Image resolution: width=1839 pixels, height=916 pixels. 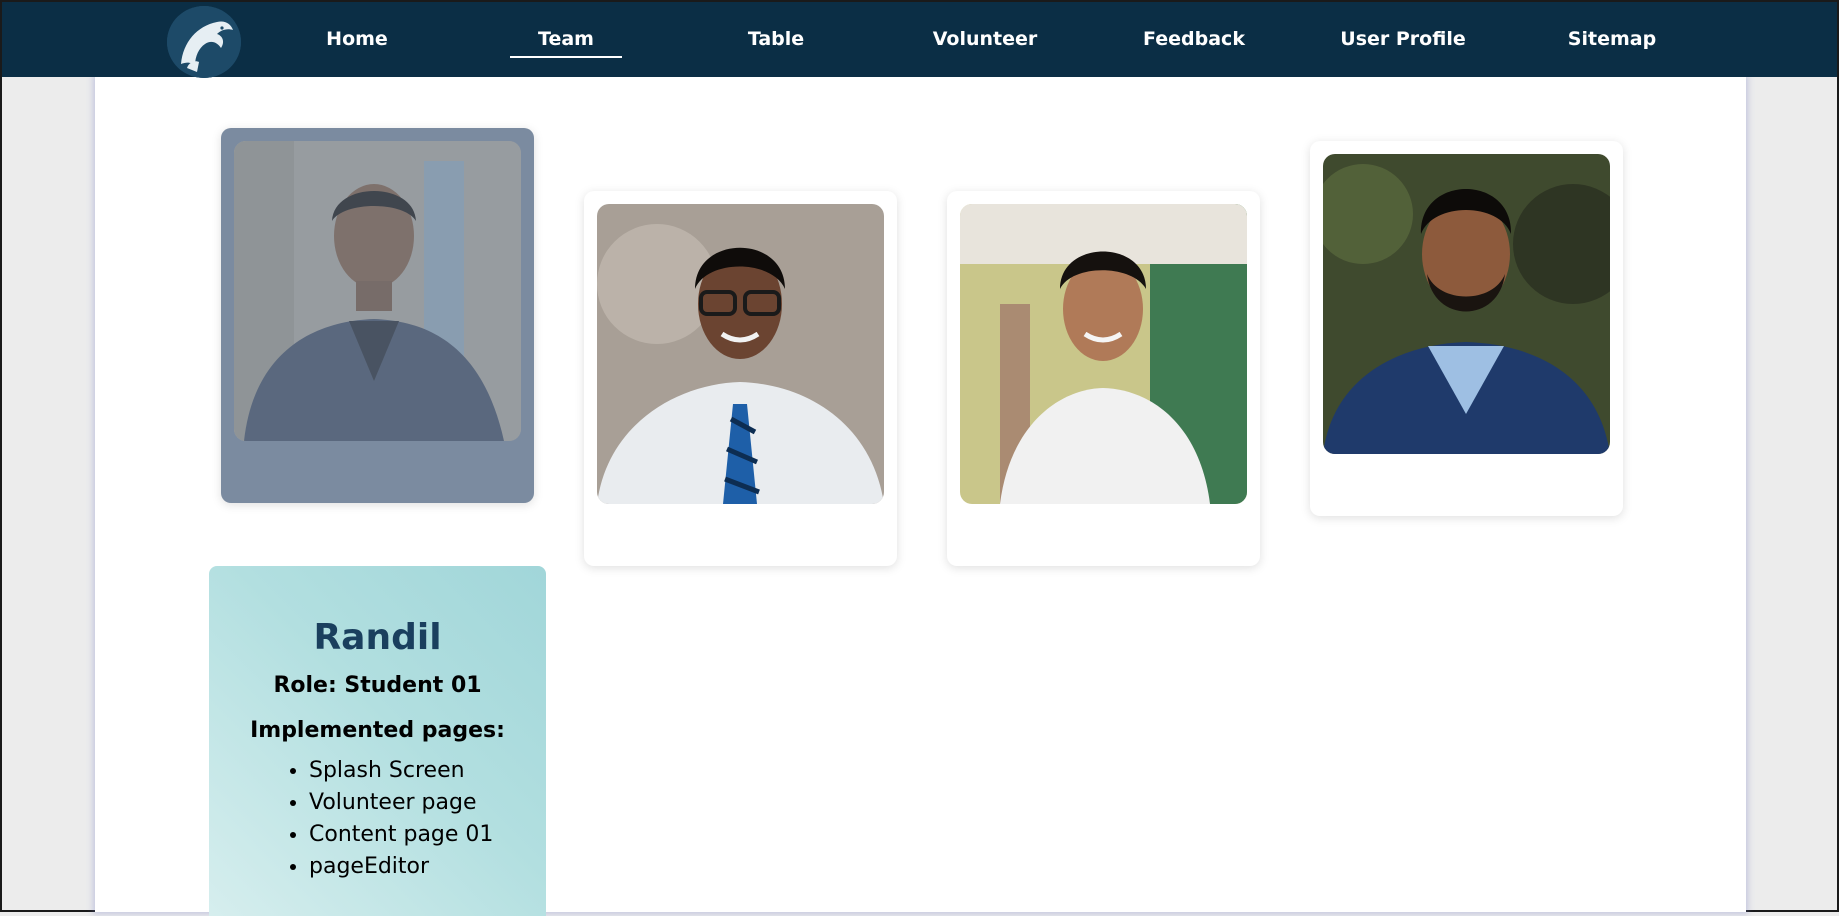 I want to click on active-tab-underline, so click(x=566, y=57).